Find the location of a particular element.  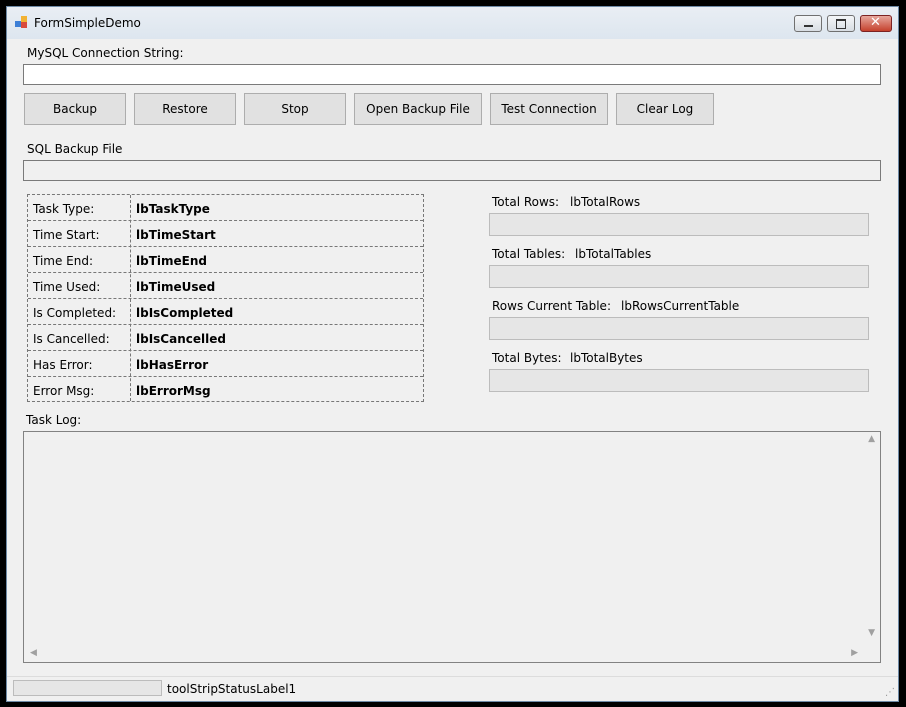

time-end-label: Time End: is located at coordinates (63, 261).